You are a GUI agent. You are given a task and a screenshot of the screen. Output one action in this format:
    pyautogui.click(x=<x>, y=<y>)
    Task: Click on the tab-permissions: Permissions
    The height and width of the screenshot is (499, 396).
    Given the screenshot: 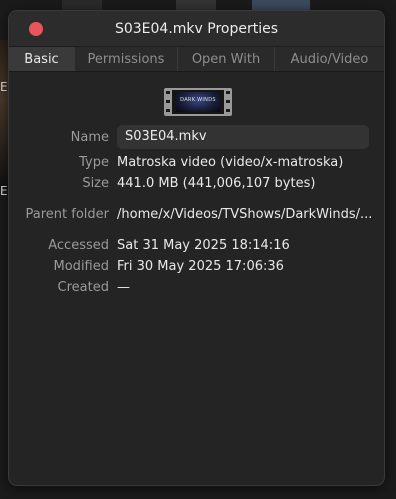 What is the action you would take?
    pyautogui.click(x=126, y=59)
    